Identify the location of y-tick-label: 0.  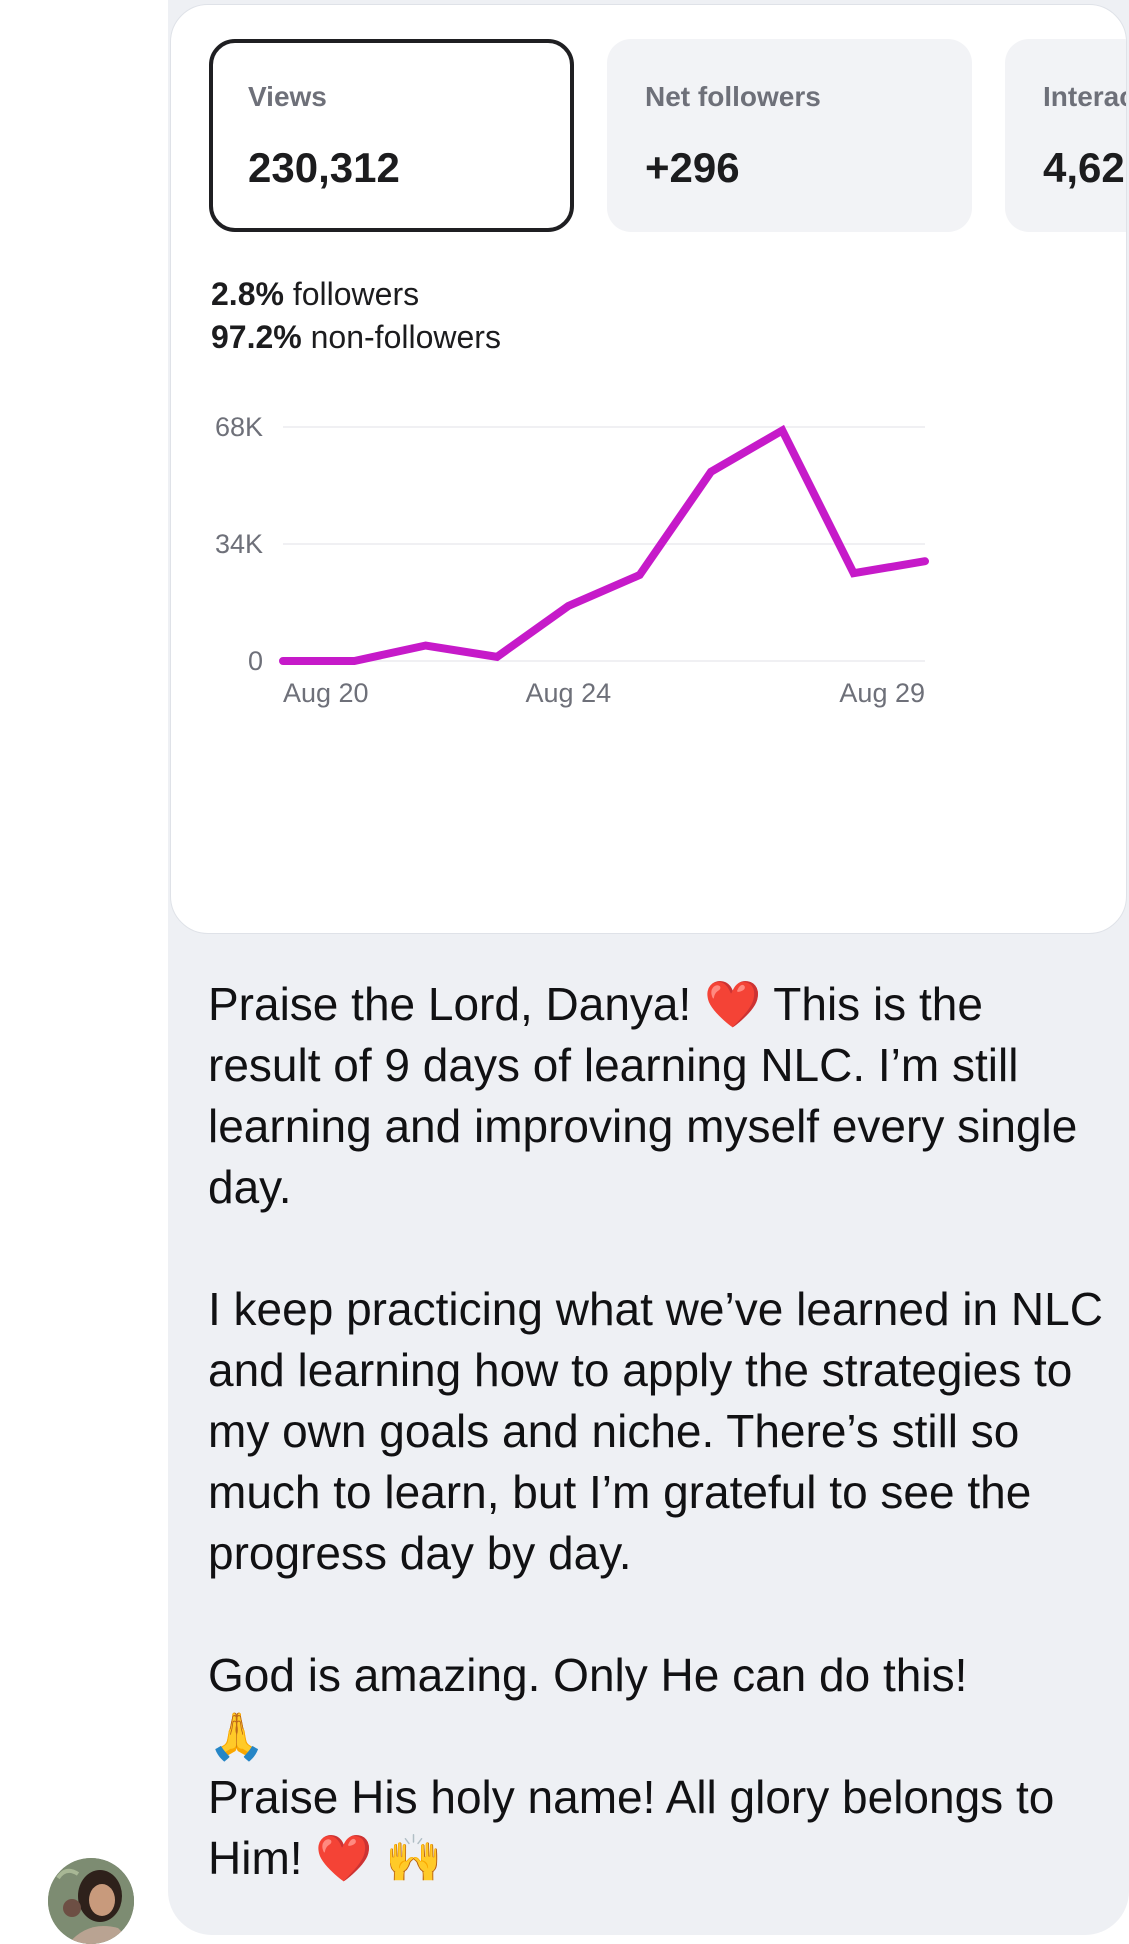
(255, 661).